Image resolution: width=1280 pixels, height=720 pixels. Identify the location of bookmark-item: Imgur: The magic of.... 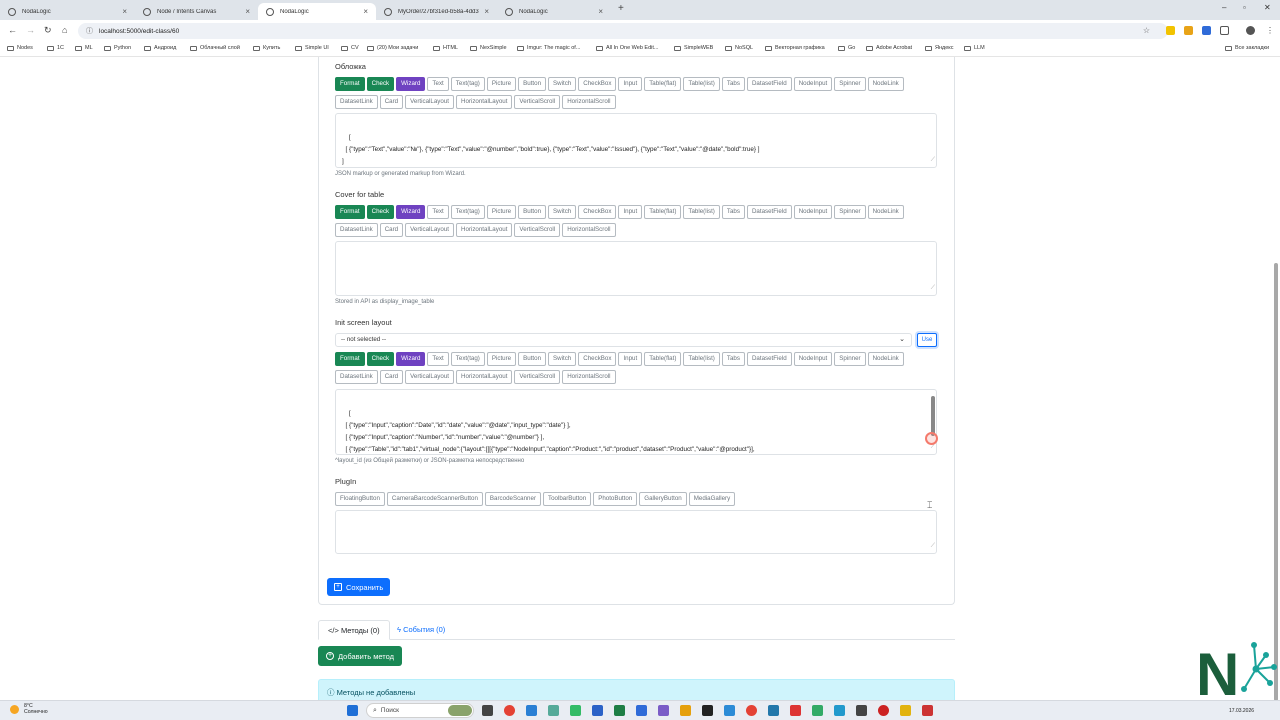
(548, 48).